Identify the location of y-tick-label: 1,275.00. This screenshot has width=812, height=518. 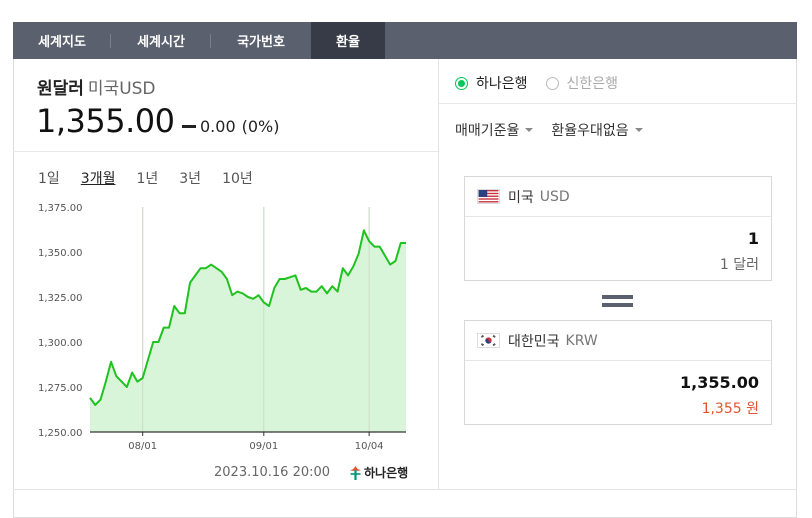
(60, 388).